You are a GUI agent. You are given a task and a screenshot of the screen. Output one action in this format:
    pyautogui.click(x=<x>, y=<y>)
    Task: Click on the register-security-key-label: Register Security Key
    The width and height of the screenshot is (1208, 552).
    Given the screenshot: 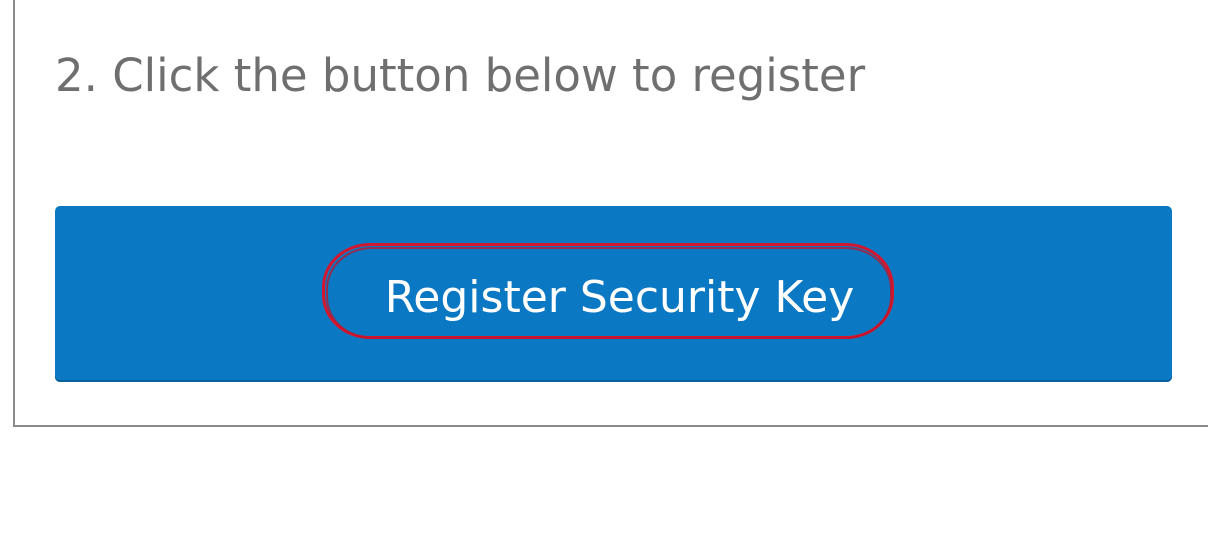 What is the action you would take?
    pyautogui.click(x=619, y=297)
    